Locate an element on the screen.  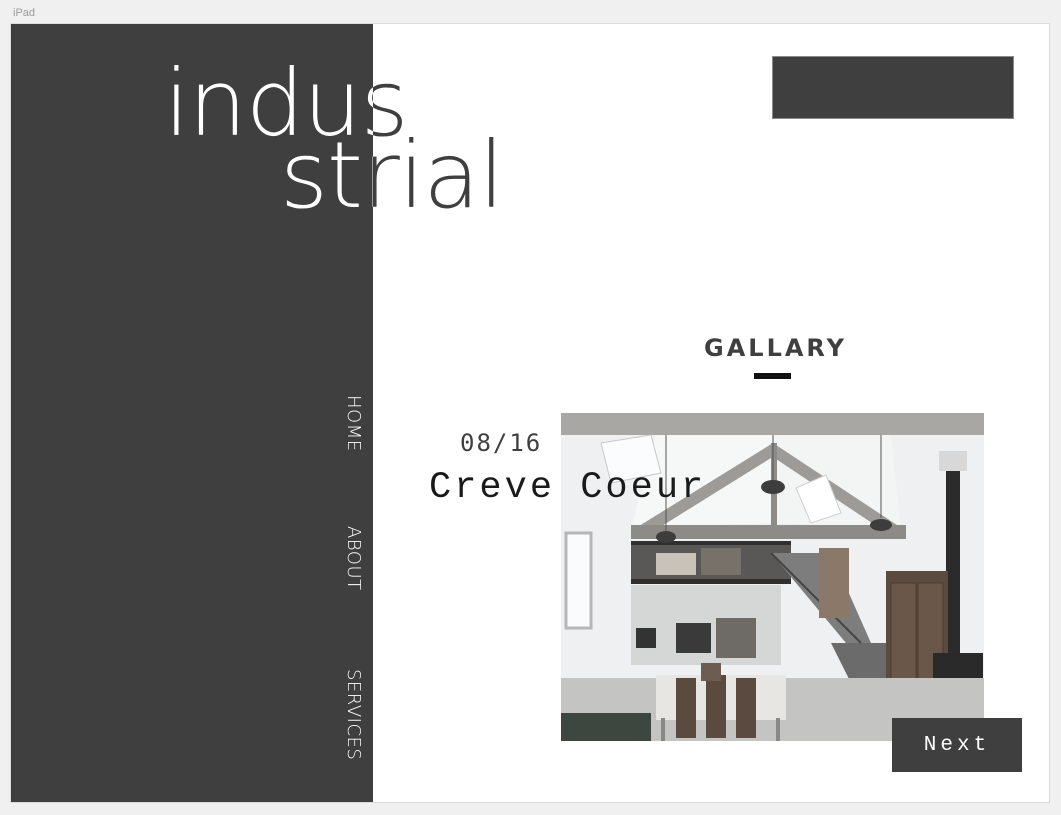
device-frame-label: iPad is located at coordinates (24, 13).